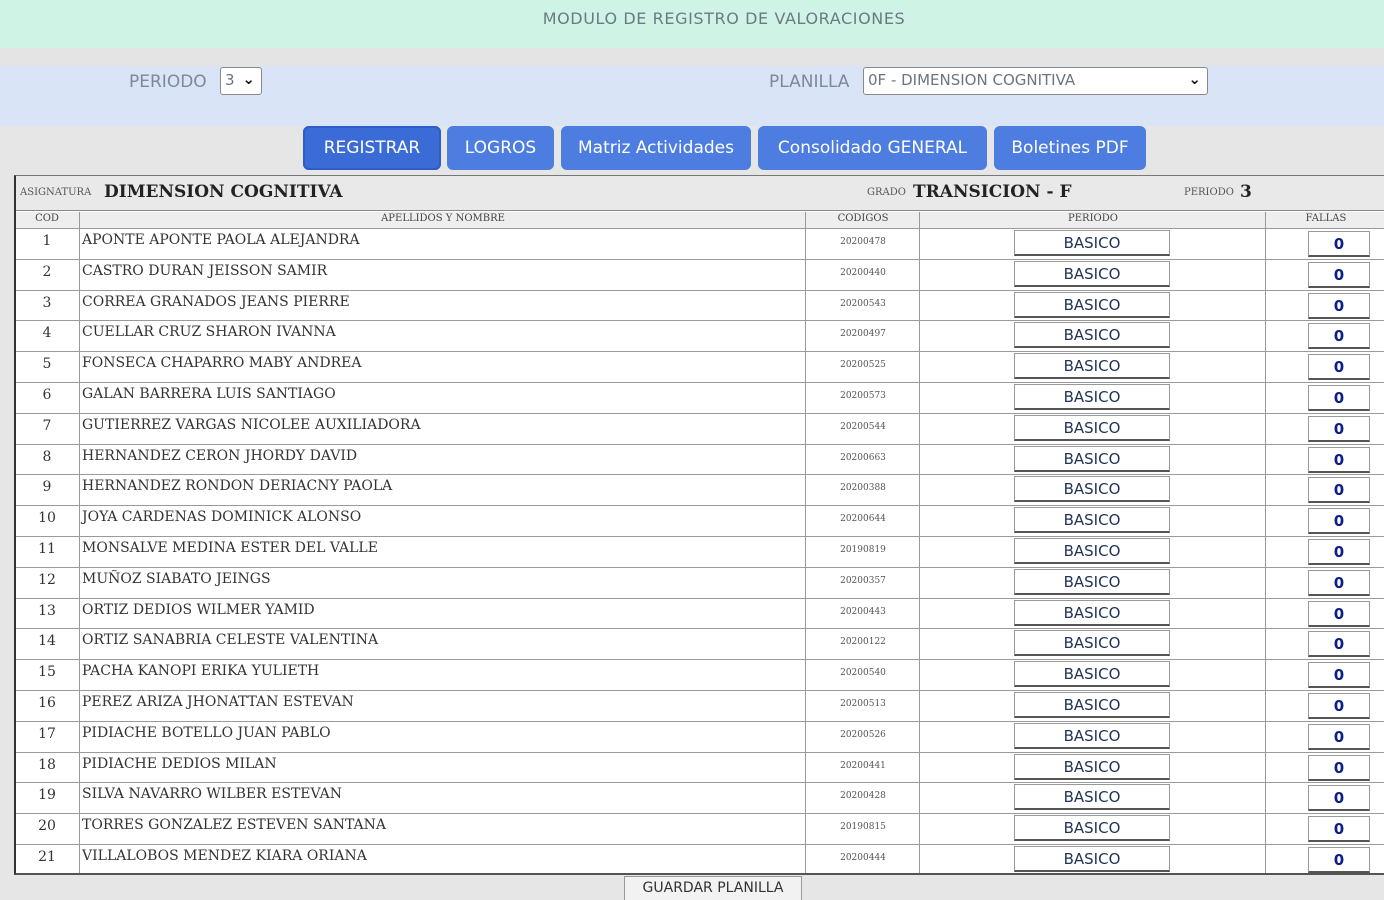 Image resolution: width=1384 pixels, height=900 pixels. I want to click on student-code: 20200663, so click(863, 457).